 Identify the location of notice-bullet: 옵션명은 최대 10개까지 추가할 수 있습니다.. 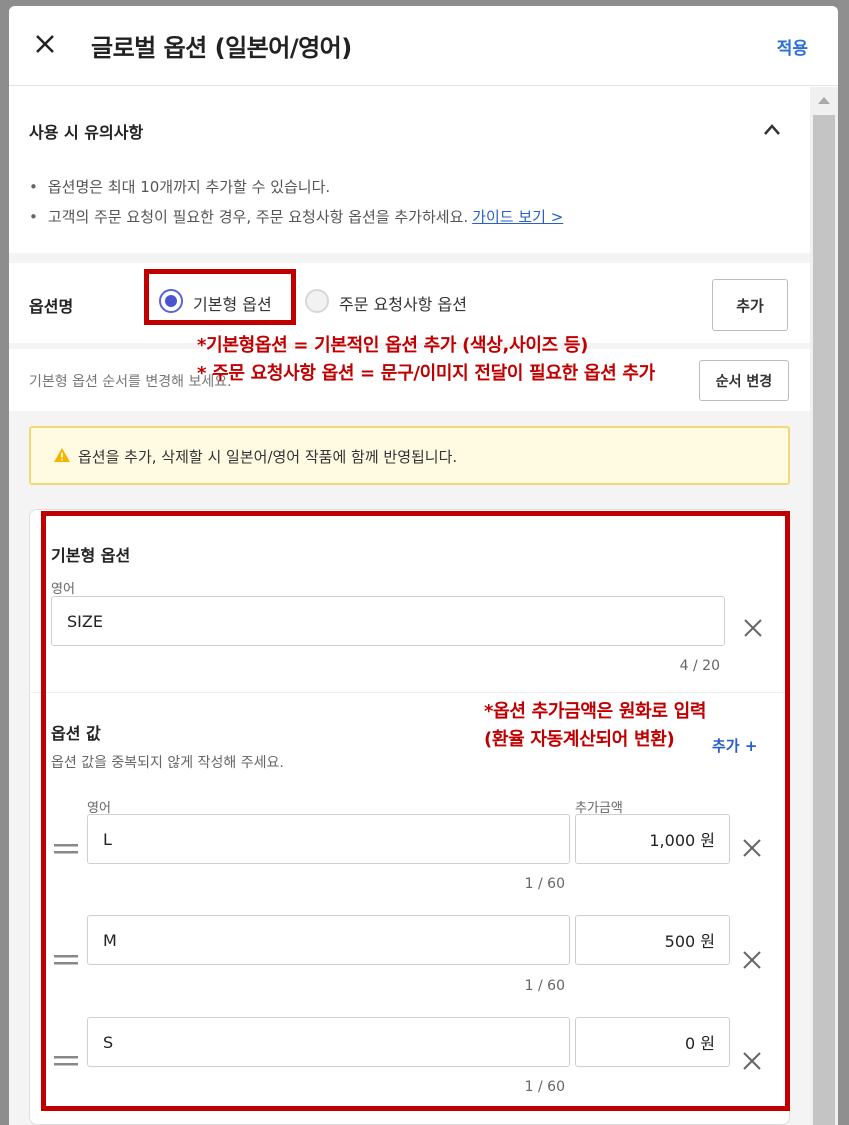
(179, 186).